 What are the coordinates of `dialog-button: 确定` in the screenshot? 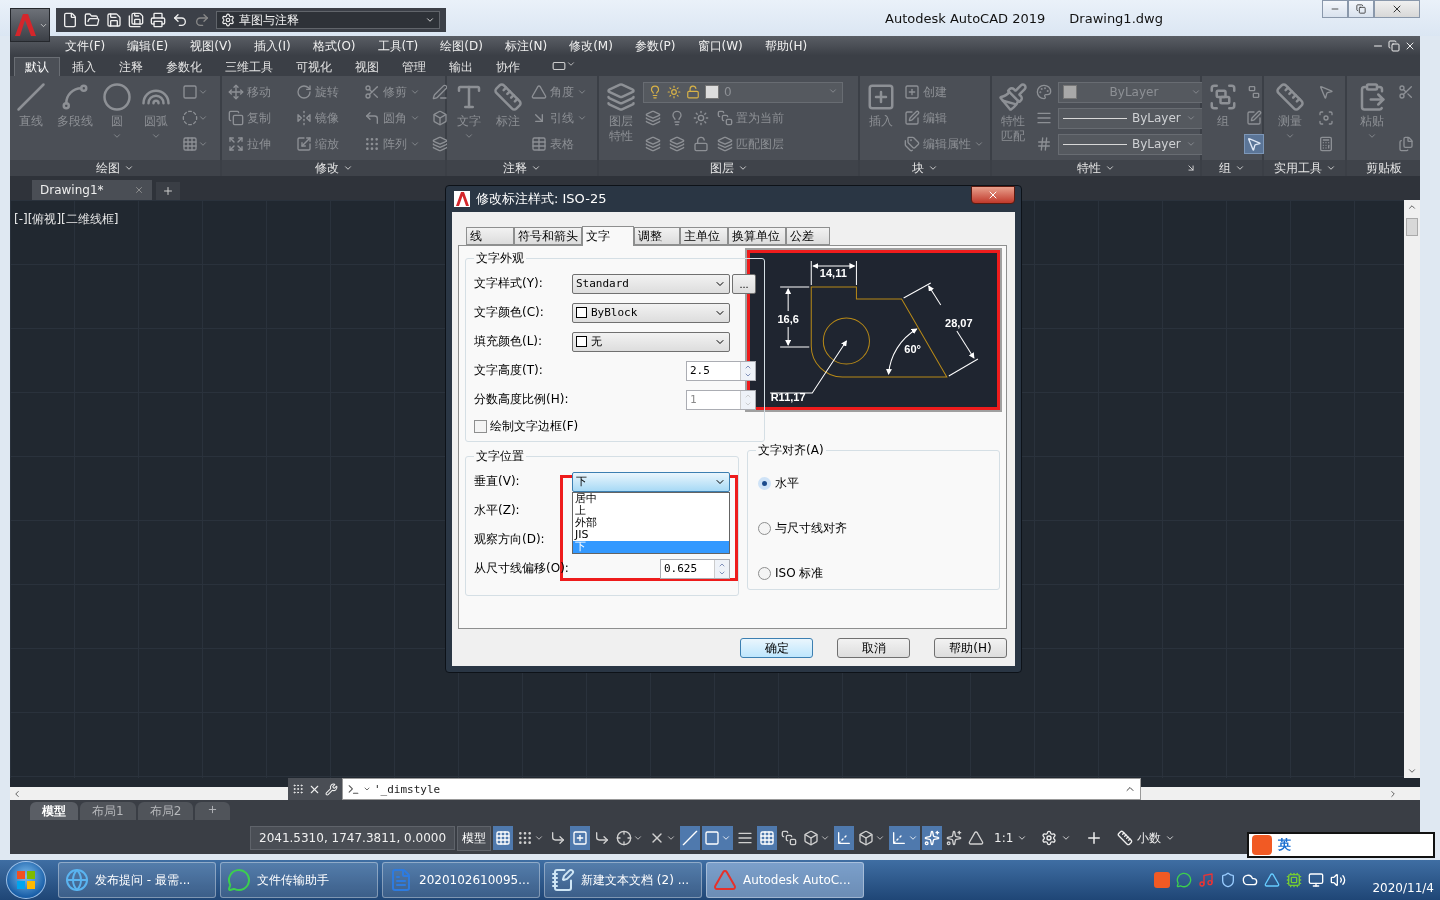 It's located at (776, 648).